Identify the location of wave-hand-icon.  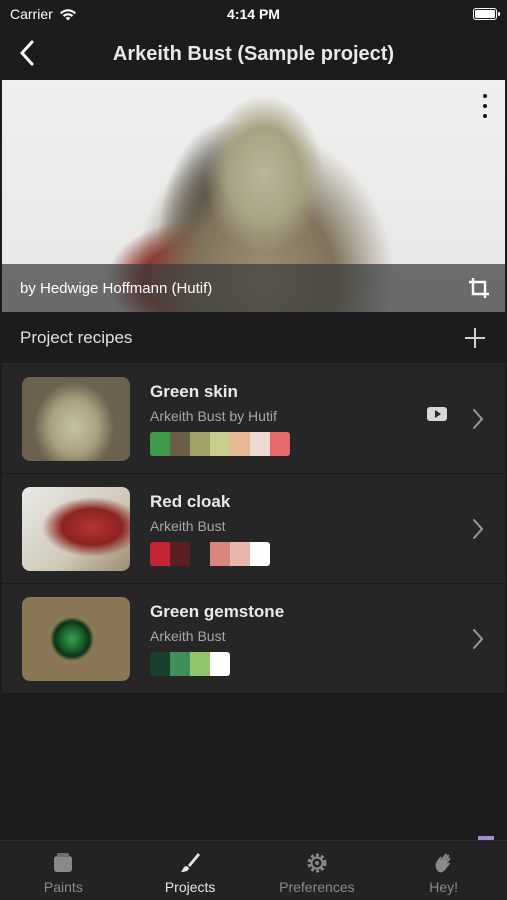
(442, 863).